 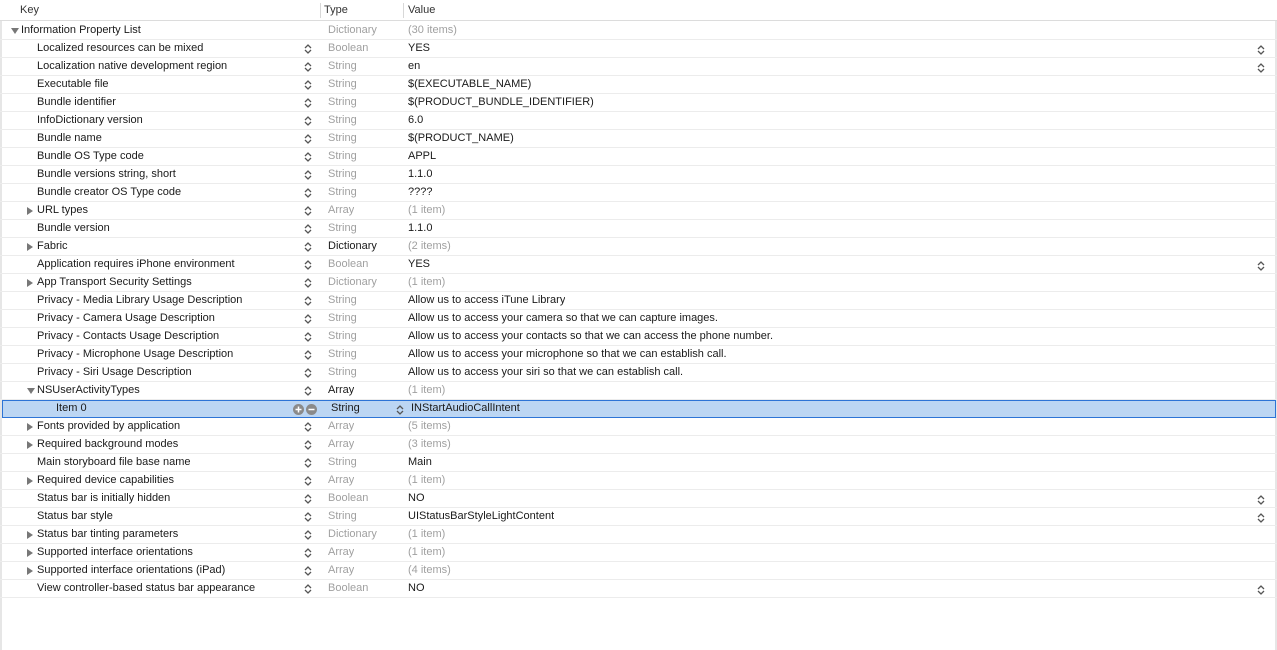 I want to click on value-cell: 6.0, so click(x=415, y=120).